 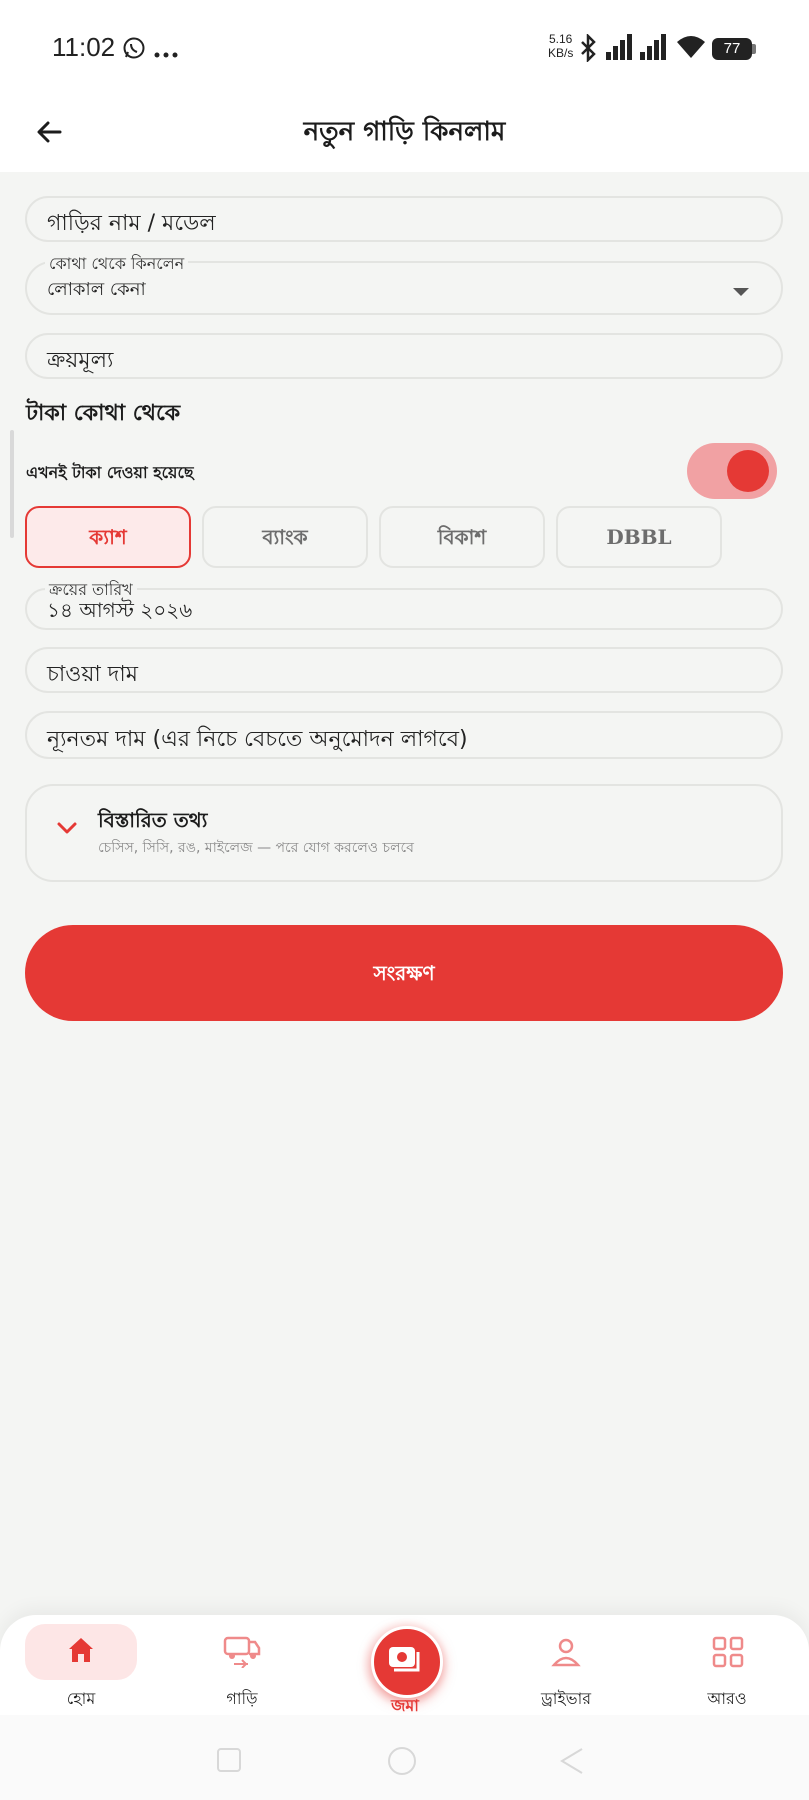 I want to click on net-speed-value: 5.16, so click(x=560, y=39).